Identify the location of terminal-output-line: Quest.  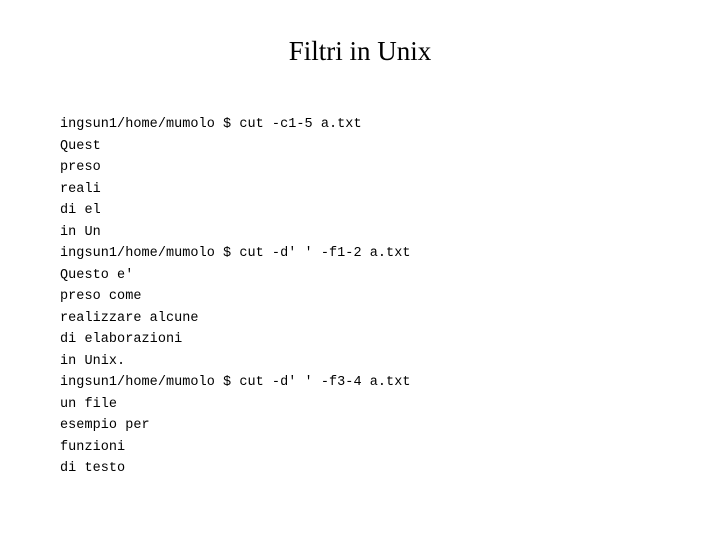
(80, 146).